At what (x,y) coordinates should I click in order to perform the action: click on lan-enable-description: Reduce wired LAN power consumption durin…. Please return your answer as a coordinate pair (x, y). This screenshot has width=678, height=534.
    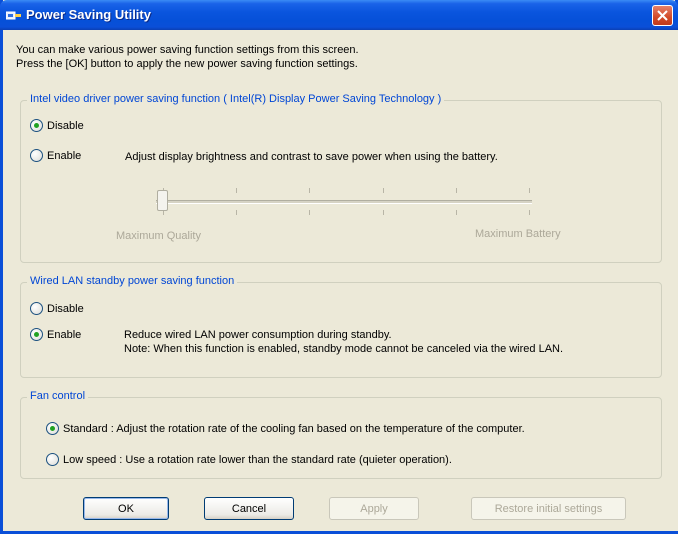
    Looking at the image, I should click on (343, 342).